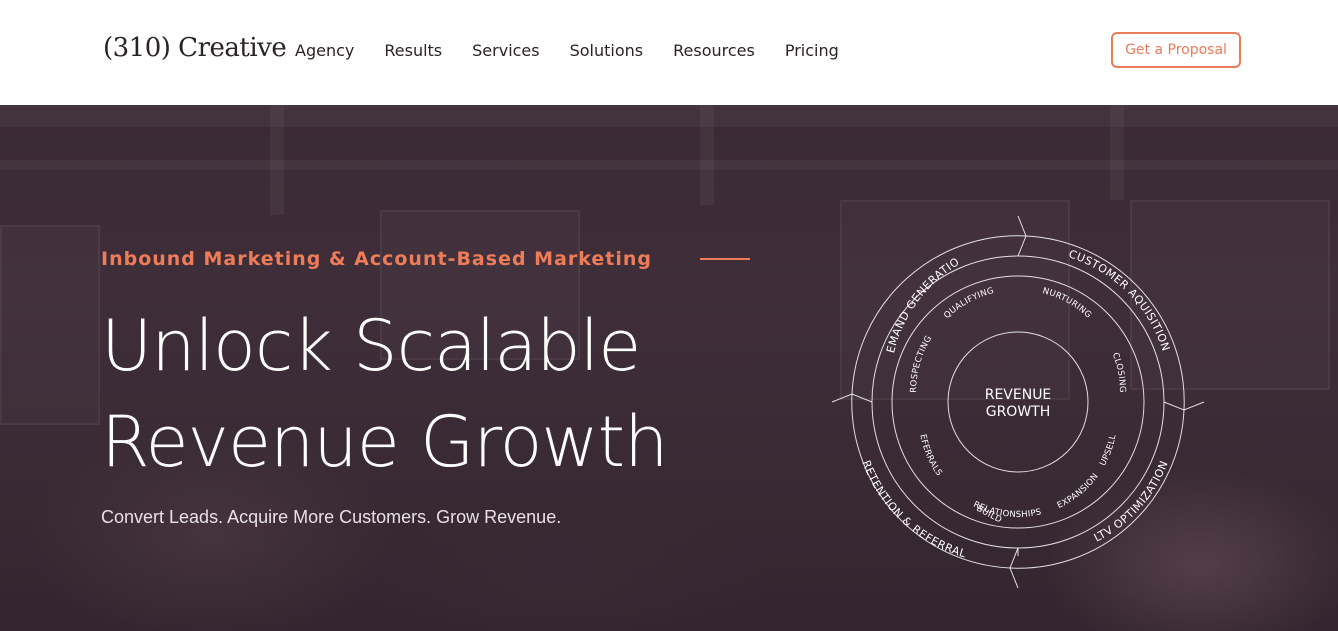 The image size is (1338, 631). What do you see at coordinates (1176, 50) in the screenshot?
I see `get-proposal-button: Get a Proposal` at bounding box center [1176, 50].